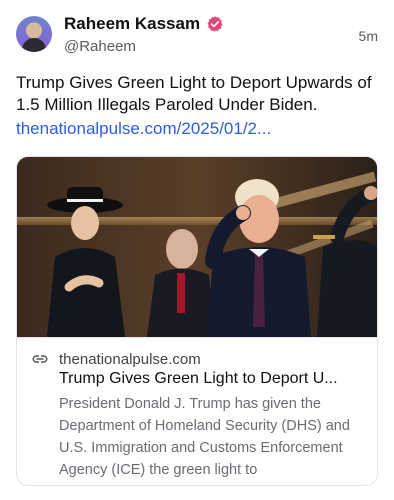  I want to click on author-name-row: Raheem Kassam, so click(144, 24).